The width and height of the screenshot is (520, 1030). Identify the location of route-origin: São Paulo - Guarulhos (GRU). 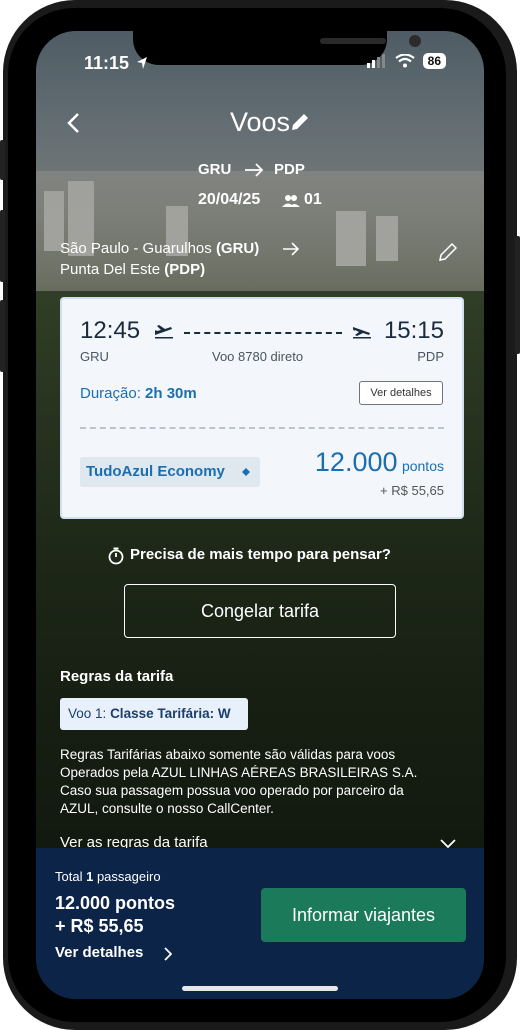
(159, 248).